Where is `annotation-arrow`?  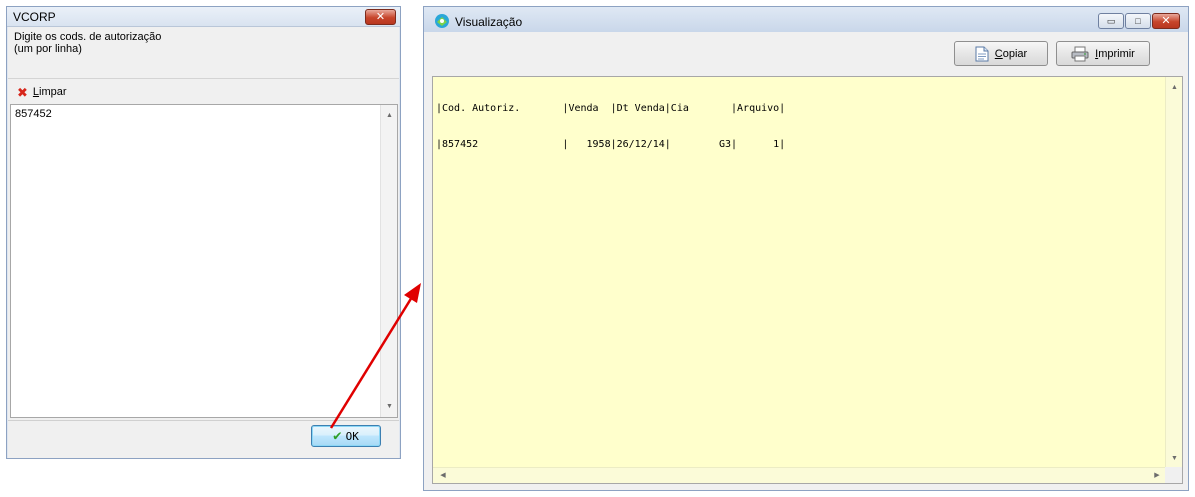 annotation-arrow is located at coordinates (375, 356).